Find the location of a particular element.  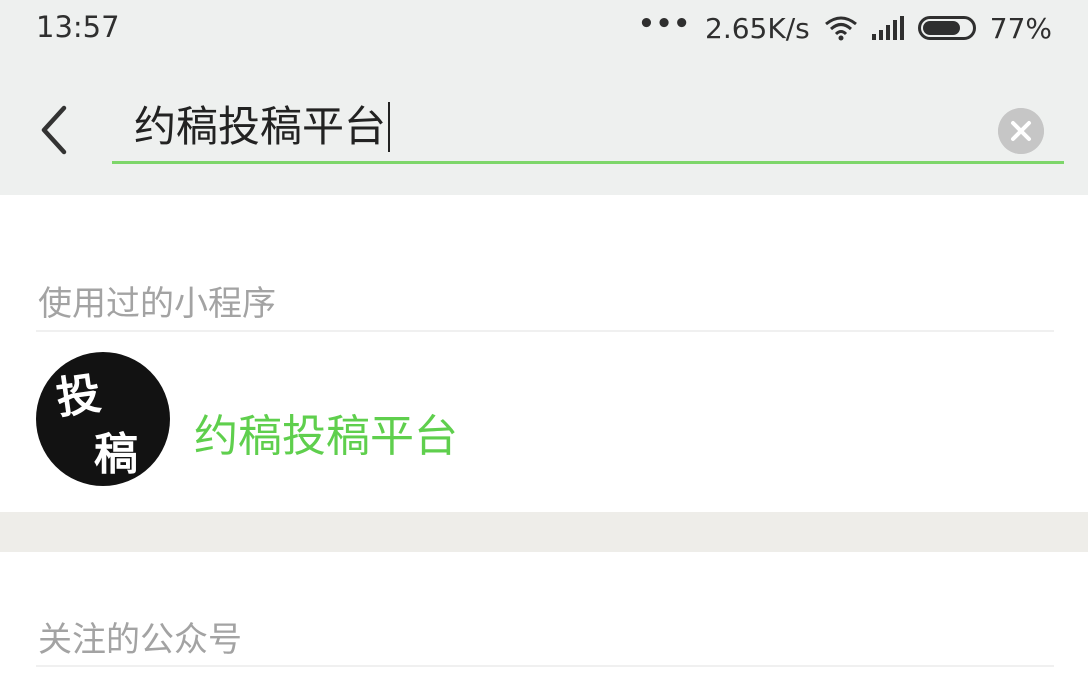

status-bar: 13:57 ••• 2.65K/s 77% is located at coordinates (544, 29).